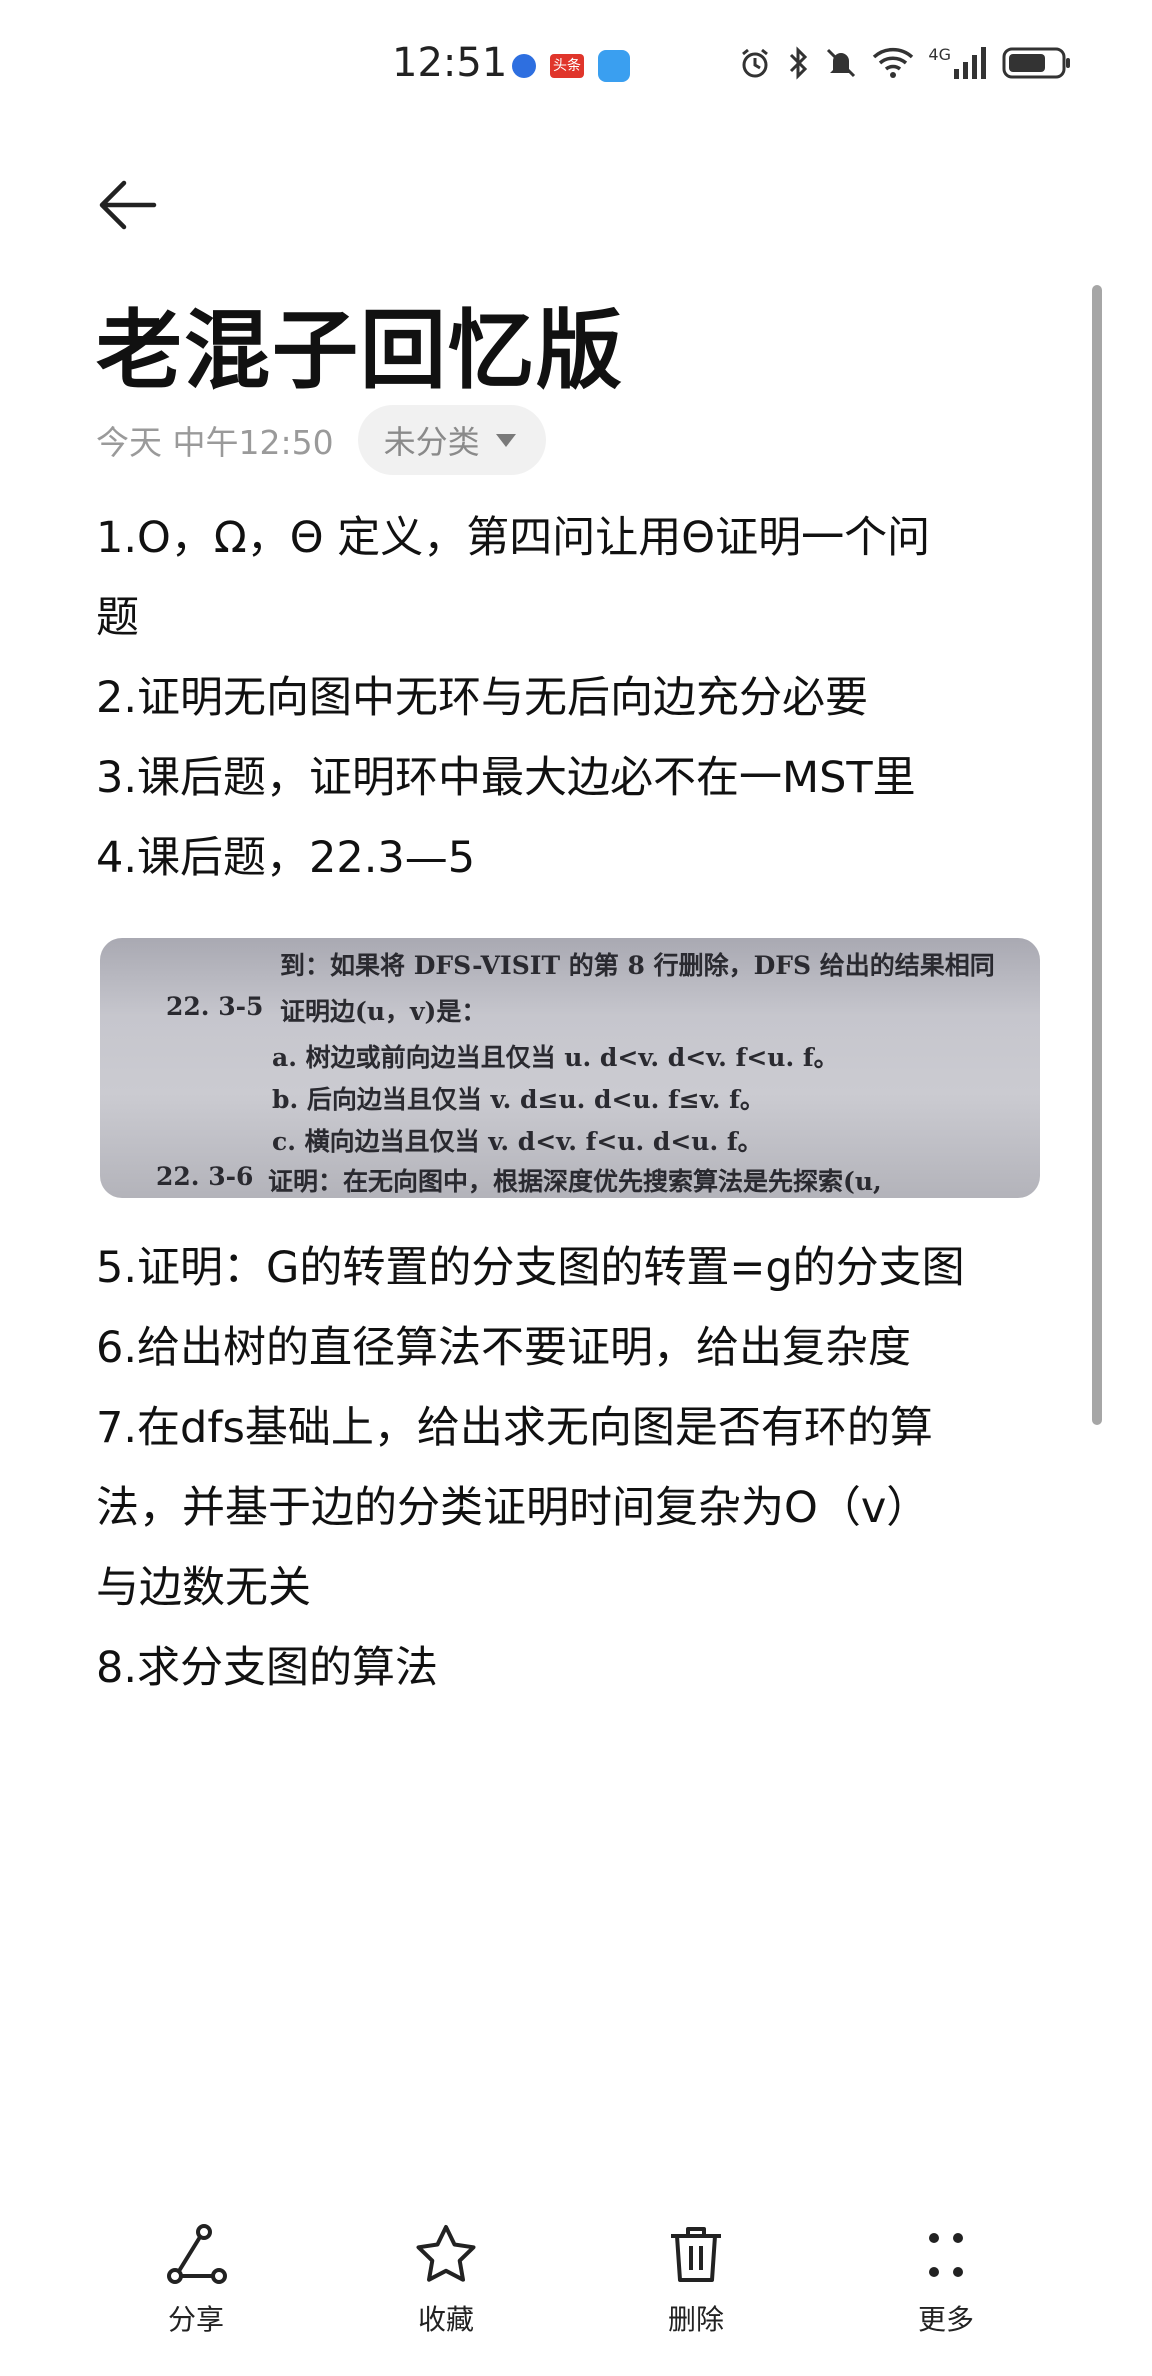 The image size is (1152, 2376). I want to click on bottom-toolbar: 分享 收藏 删除 更多, so click(576, 2278).